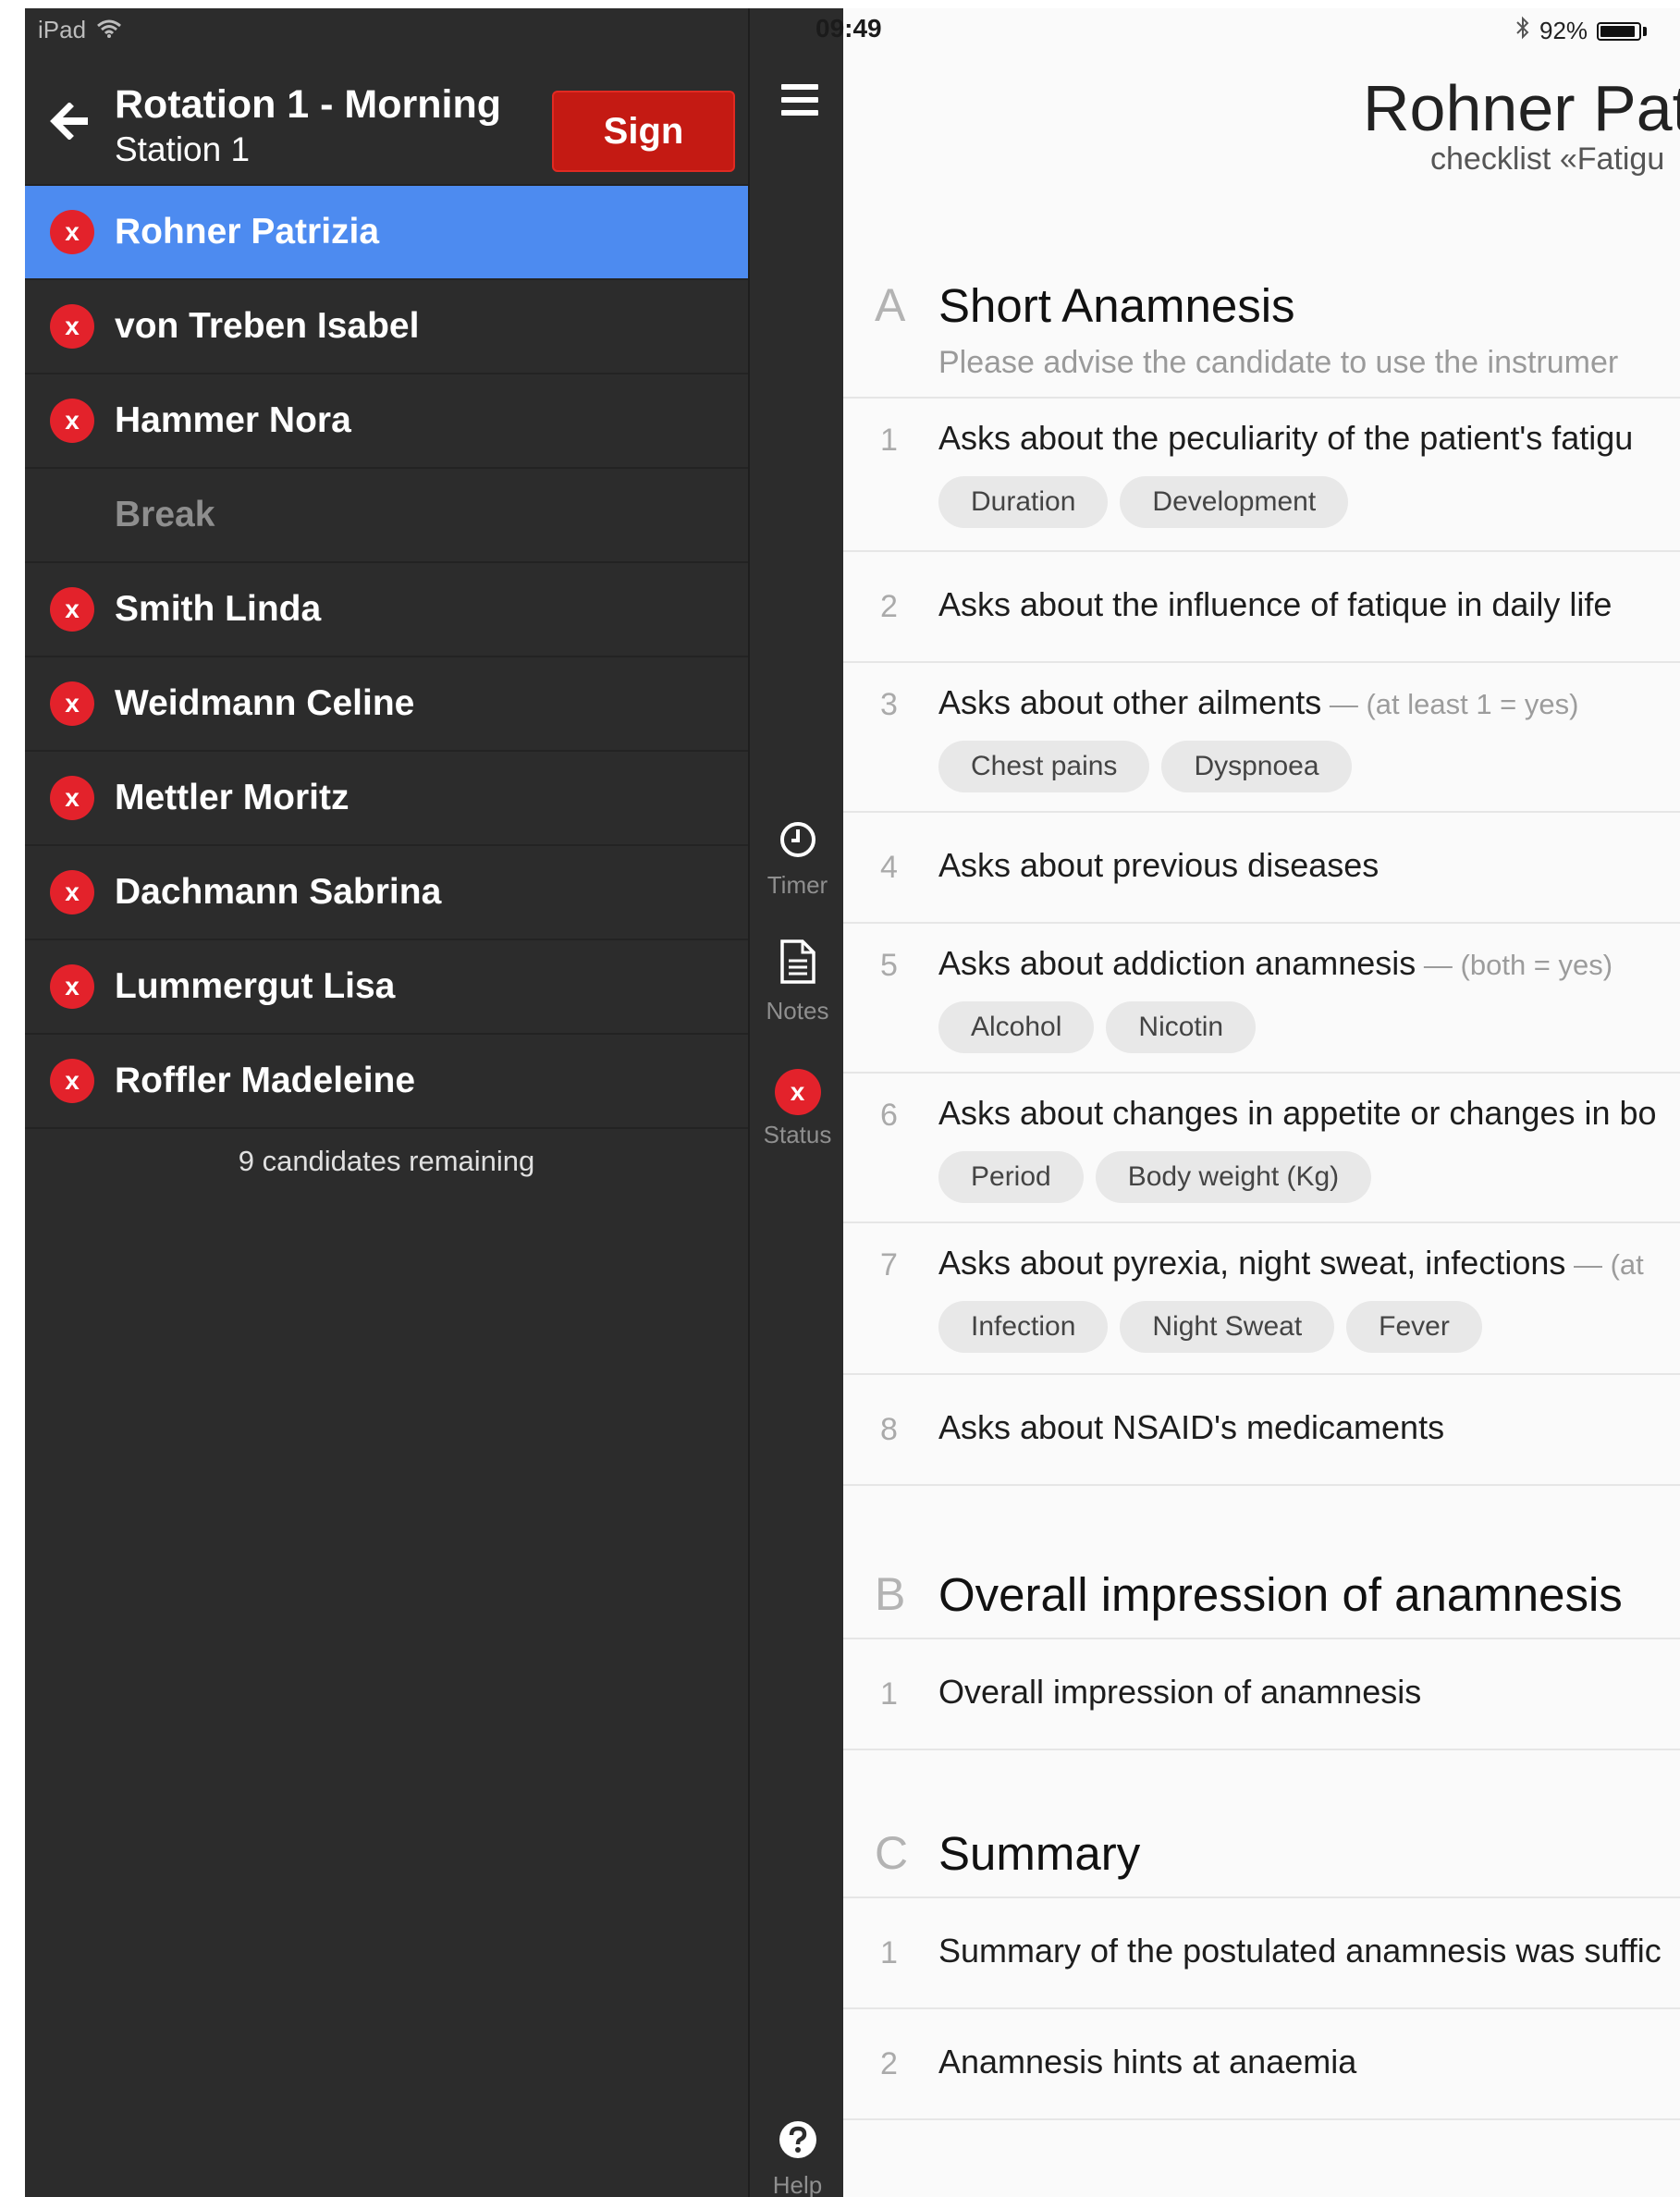 The image size is (1680, 2197). I want to click on checklist-item: 1 Overall impression of anamnesis, so click(1261, 1694).